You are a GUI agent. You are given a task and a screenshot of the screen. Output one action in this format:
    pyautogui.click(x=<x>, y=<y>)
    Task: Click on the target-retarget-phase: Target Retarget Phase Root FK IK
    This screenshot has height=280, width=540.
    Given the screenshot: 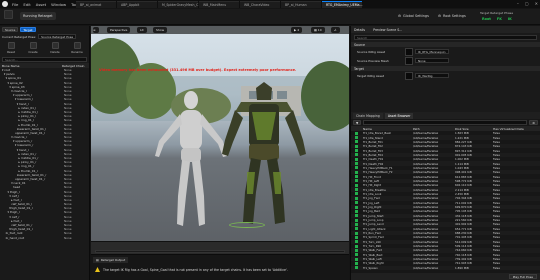 What is the action you would take?
    pyautogui.click(x=510, y=17)
    